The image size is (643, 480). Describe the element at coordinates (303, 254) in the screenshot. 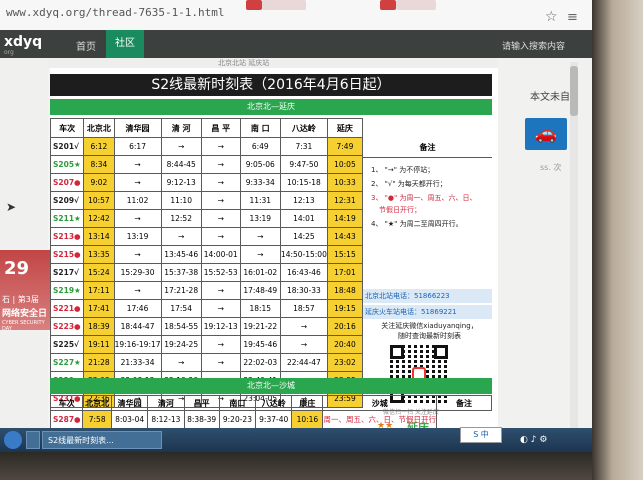

I see `table-cell: 14:50-15:00` at that location.